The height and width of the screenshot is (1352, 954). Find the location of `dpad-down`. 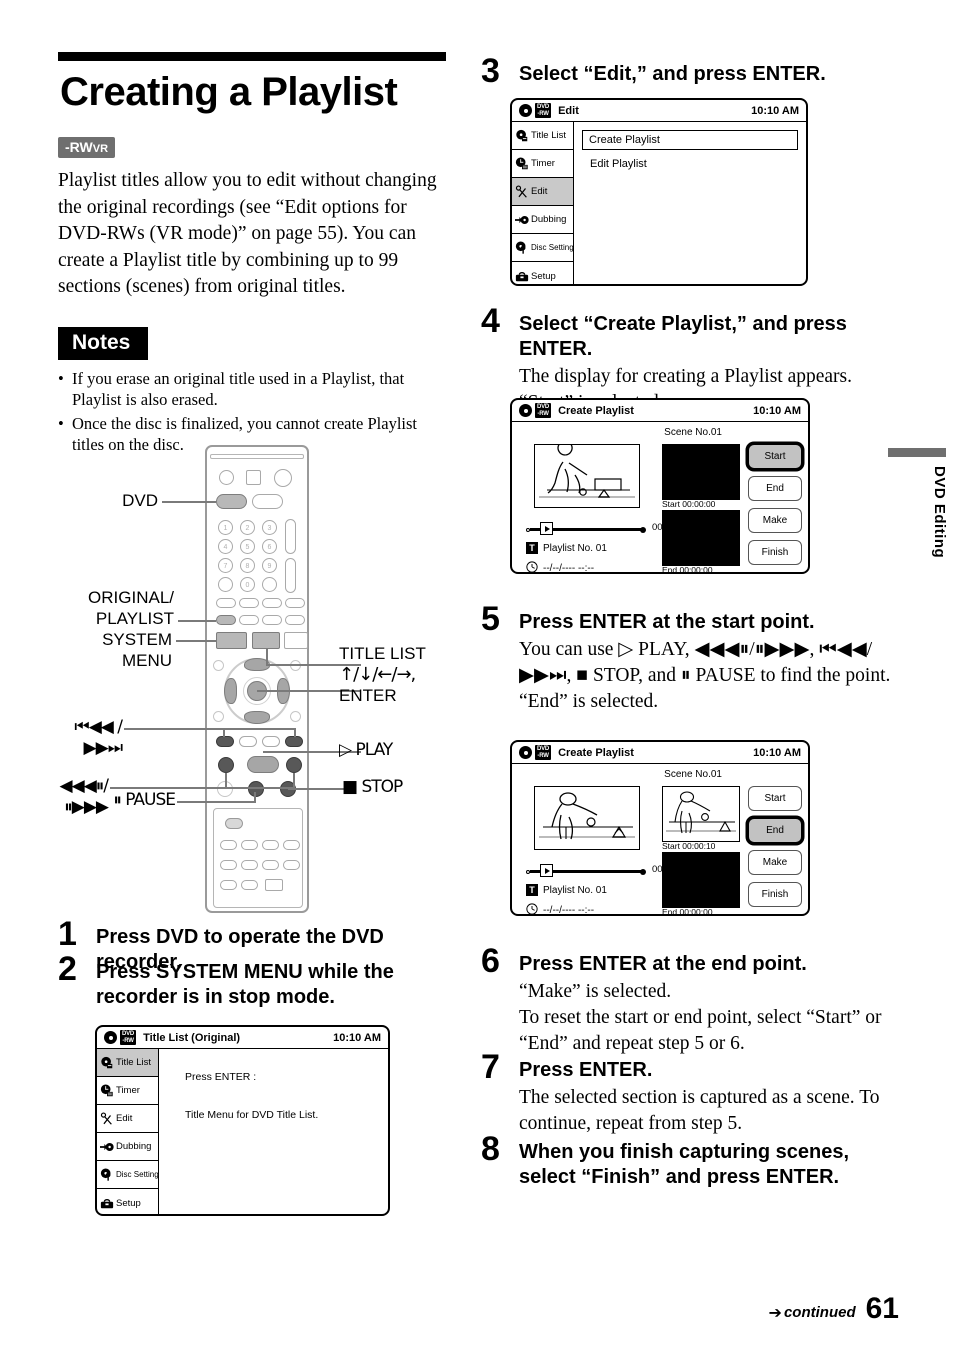

dpad-down is located at coordinates (257, 717).